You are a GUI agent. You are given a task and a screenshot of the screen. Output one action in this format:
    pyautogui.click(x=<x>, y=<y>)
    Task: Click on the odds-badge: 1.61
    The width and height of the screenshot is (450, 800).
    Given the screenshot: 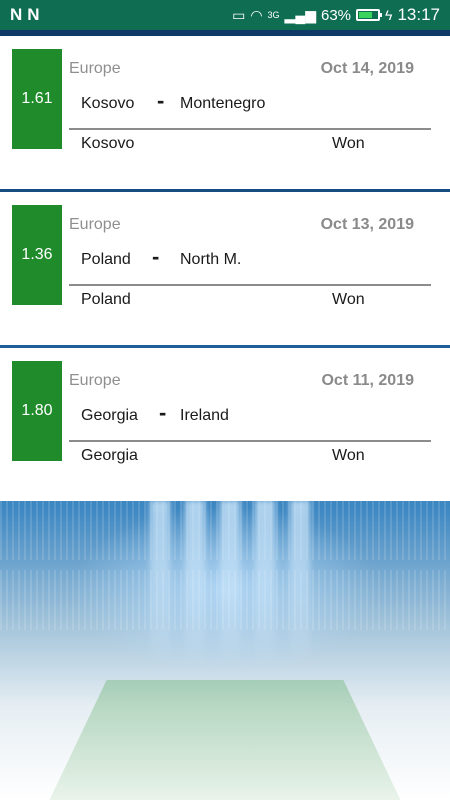 What is the action you would take?
    pyautogui.click(x=37, y=99)
    